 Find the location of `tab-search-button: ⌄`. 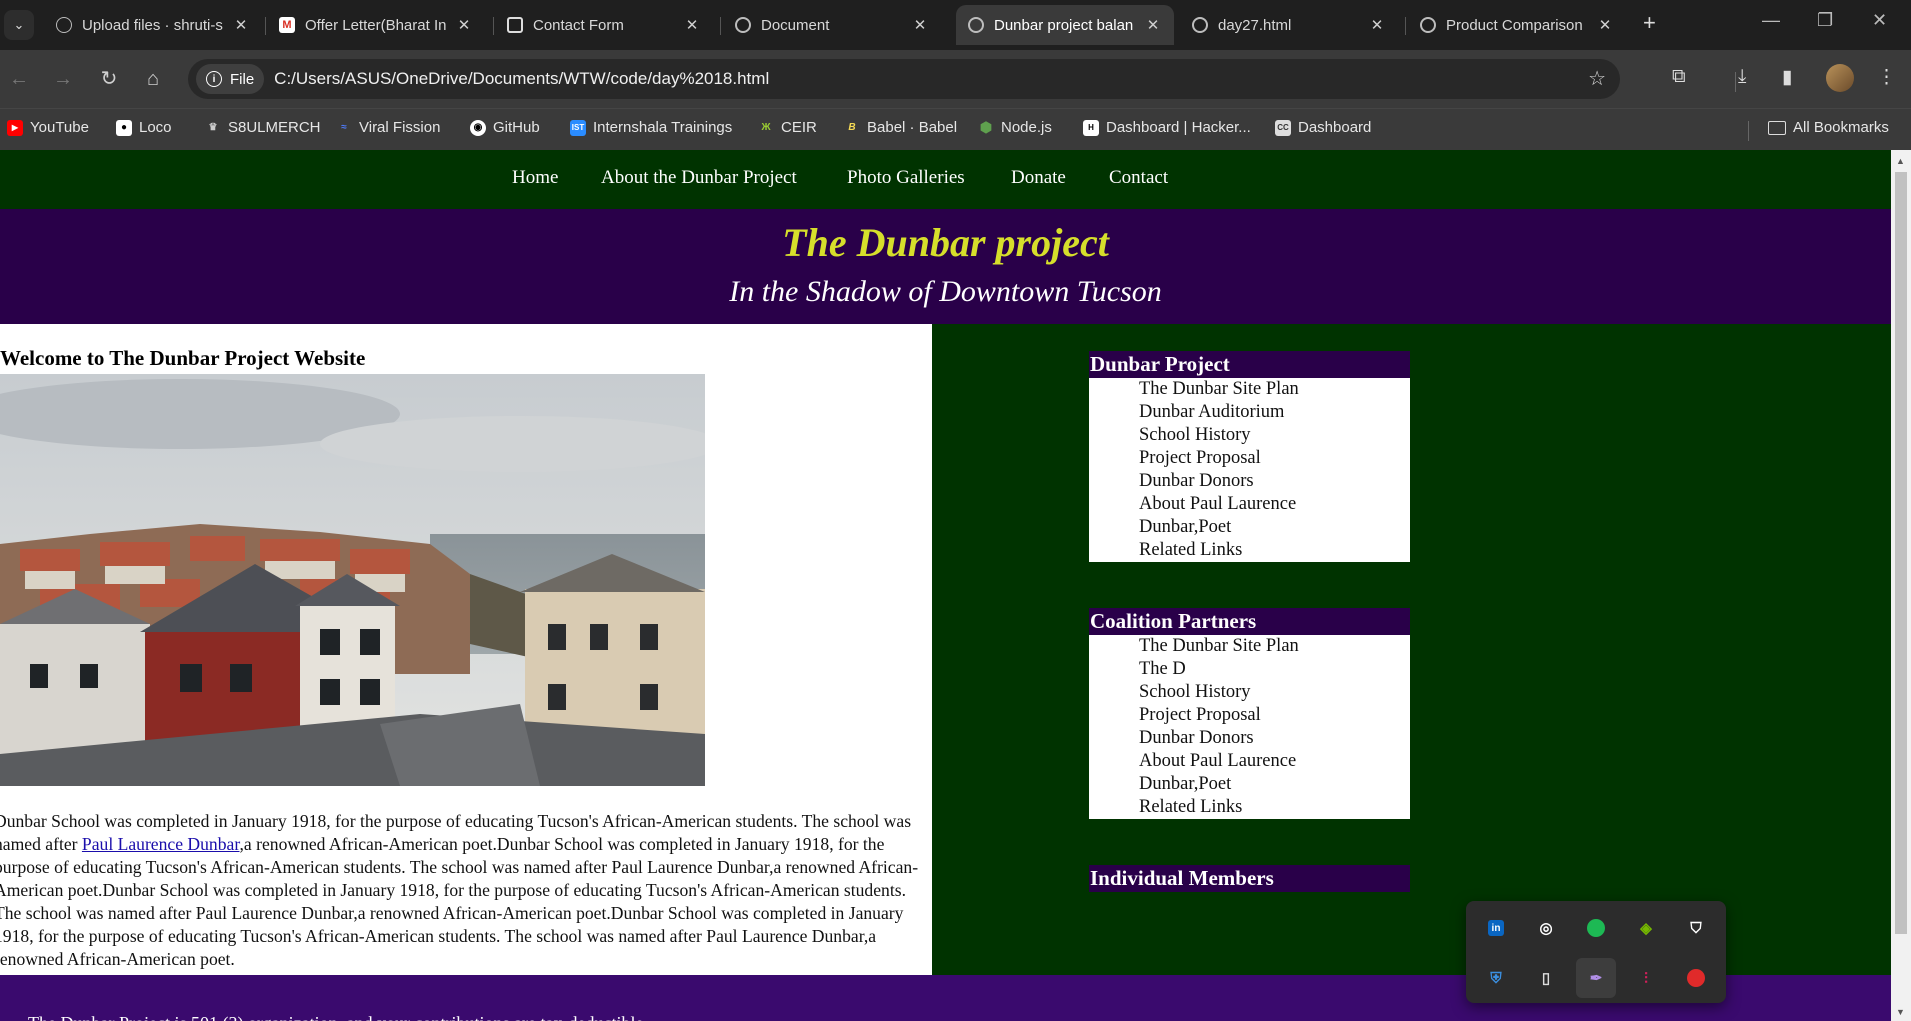

tab-search-button: ⌄ is located at coordinates (19, 25).